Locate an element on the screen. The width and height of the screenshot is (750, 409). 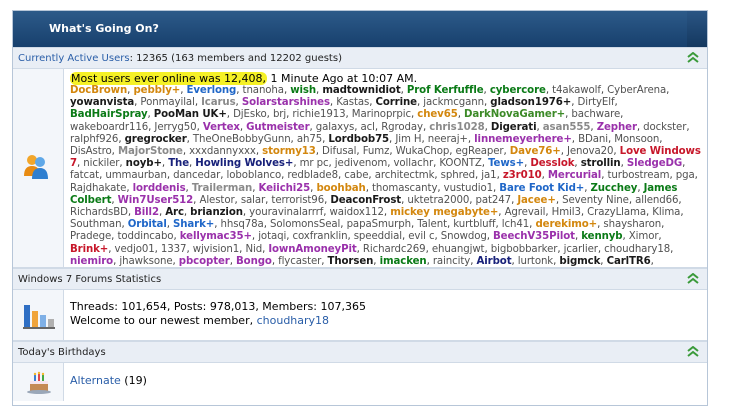
online-user-link: pbcopter is located at coordinates (204, 261).